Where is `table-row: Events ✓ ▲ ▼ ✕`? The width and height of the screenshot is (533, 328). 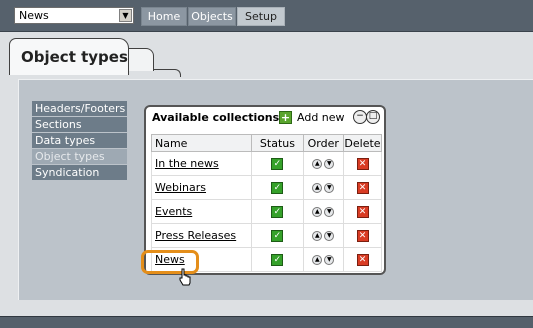 table-row: Events ✓ ▲ ▼ ✕ is located at coordinates (266, 211).